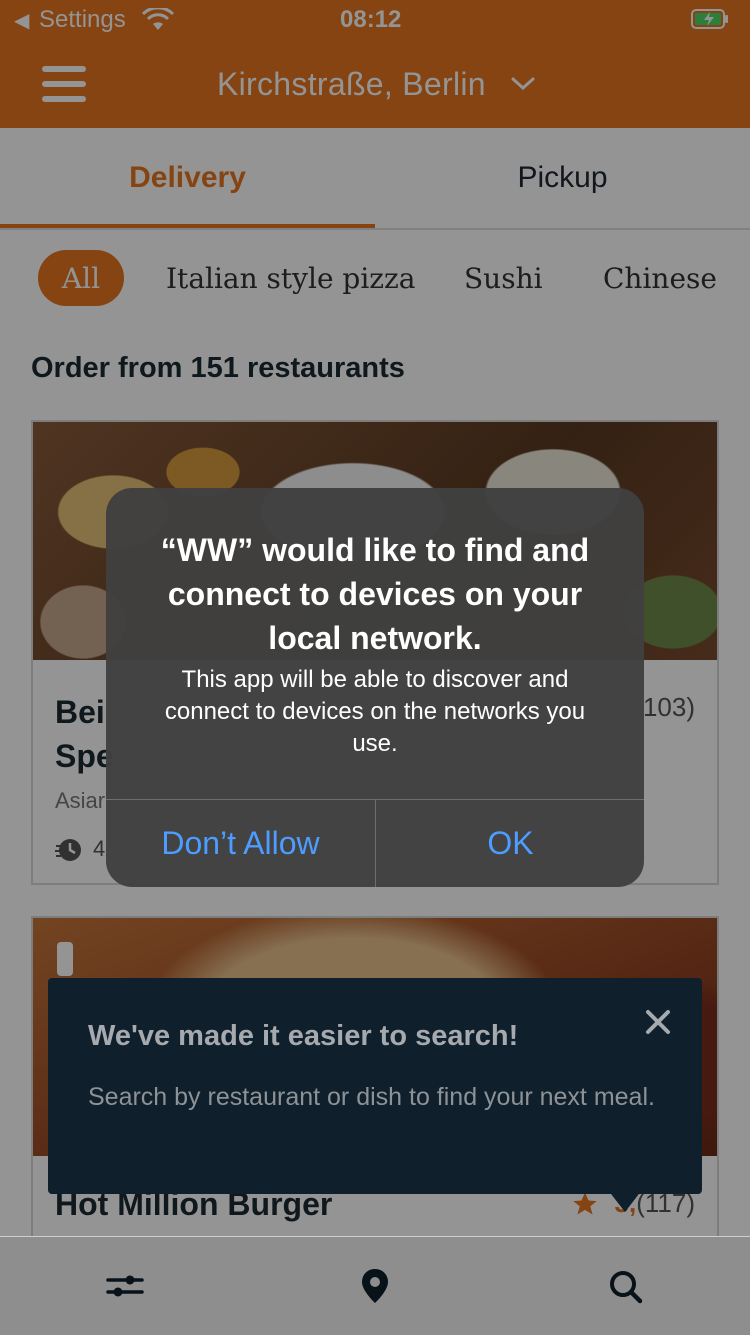 This screenshot has height=1335, width=750. What do you see at coordinates (240, 843) in the screenshot?
I see `dont-allow-button: Don’t Allow` at bounding box center [240, 843].